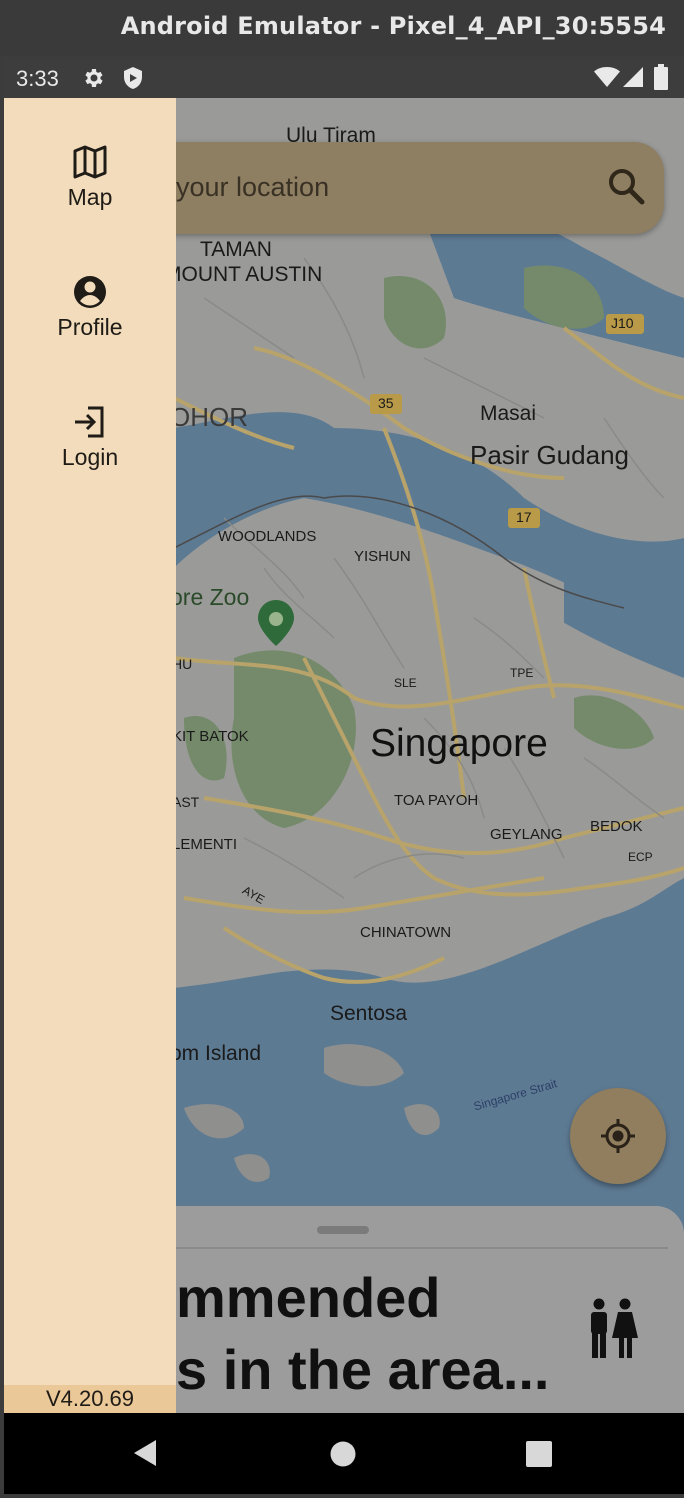 This screenshot has width=684, height=1498. I want to click on map-label-island: om Island, so click(216, 1053).